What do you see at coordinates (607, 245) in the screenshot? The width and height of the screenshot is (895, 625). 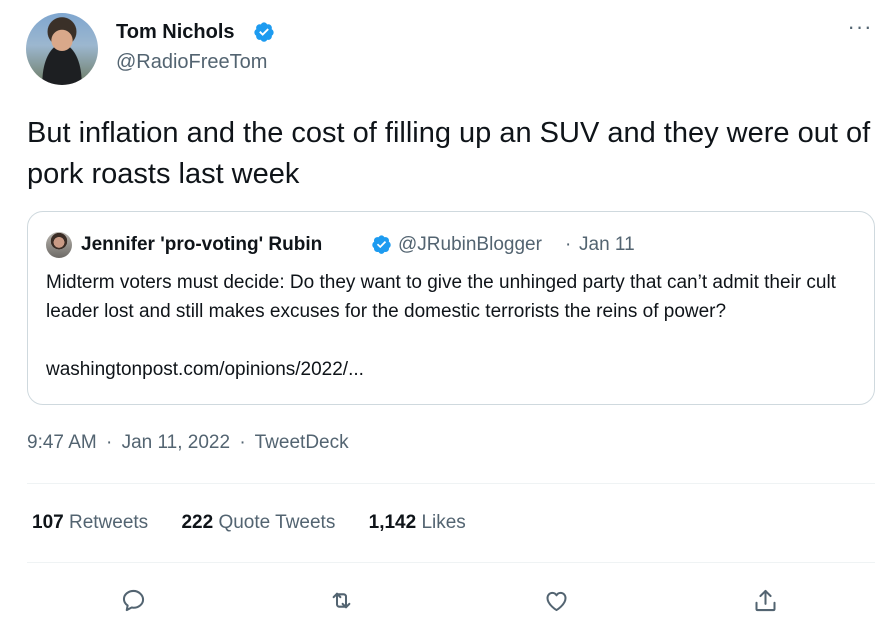 I see `quote-date: Jan 11` at bounding box center [607, 245].